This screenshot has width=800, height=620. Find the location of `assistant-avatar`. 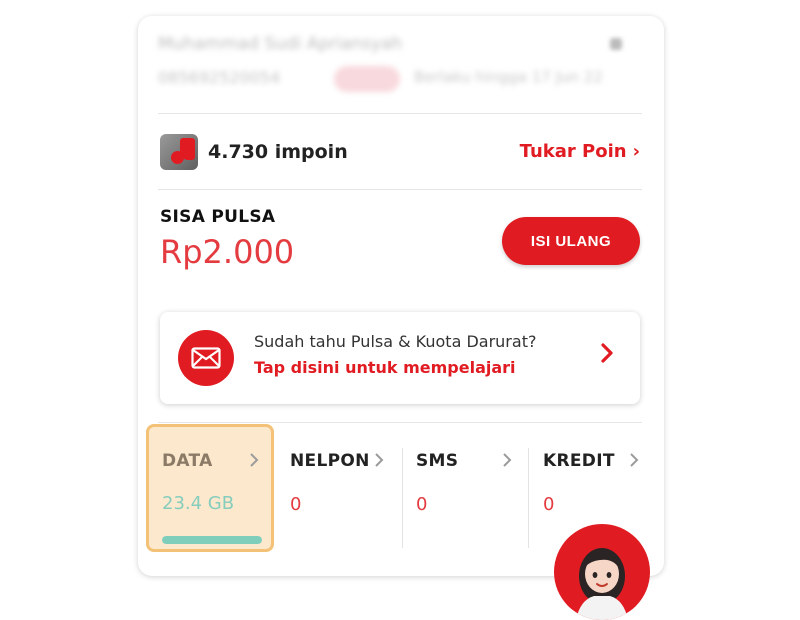

assistant-avatar is located at coordinates (602, 572).